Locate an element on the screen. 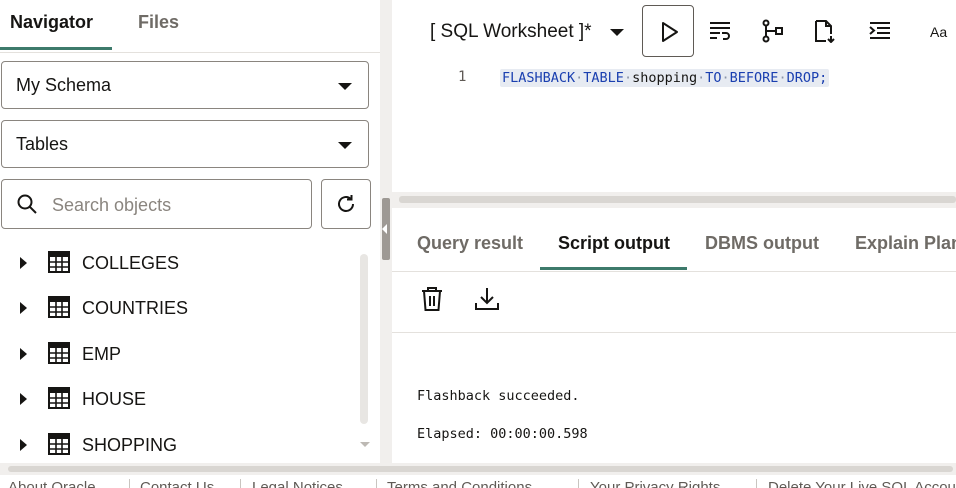 The width and height of the screenshot is (956, 488). search-objects-input: Search objects is located at coordinates (156, 204).